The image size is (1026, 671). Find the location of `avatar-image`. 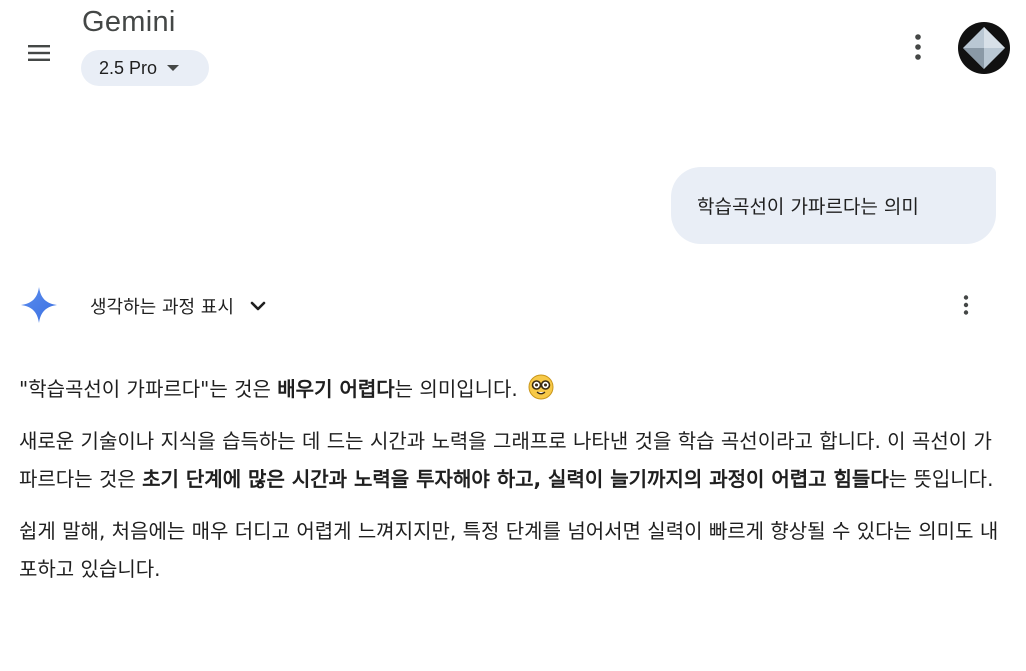

avatar-image is located at coordinates (984, 48).